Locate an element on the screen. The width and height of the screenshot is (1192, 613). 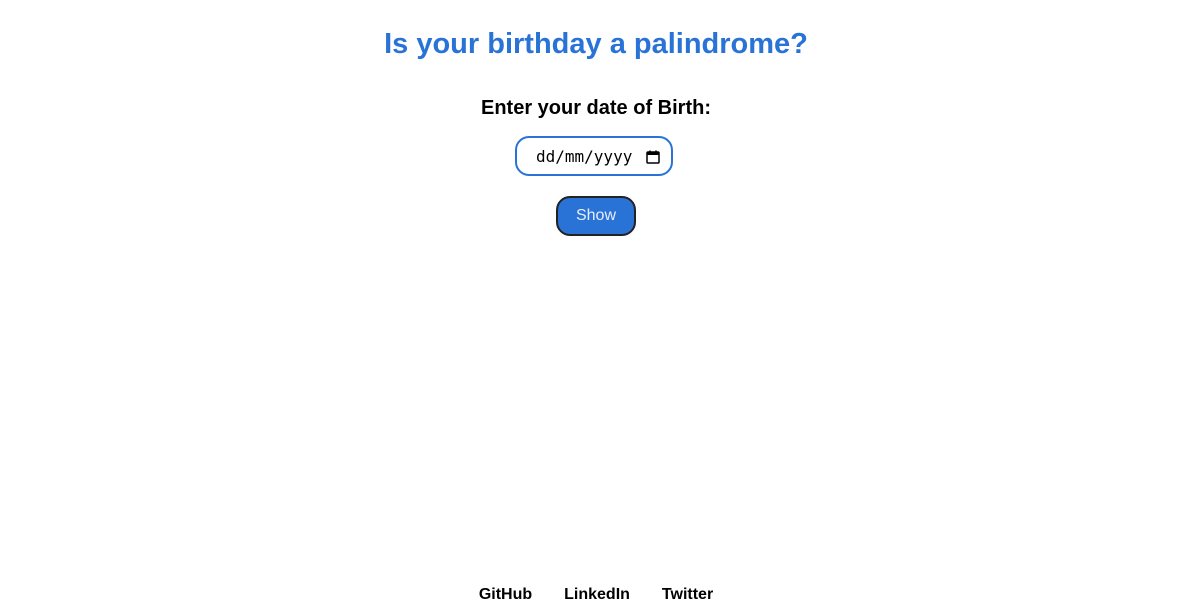
github-link: GitHub is located at coordinates (505, 595).